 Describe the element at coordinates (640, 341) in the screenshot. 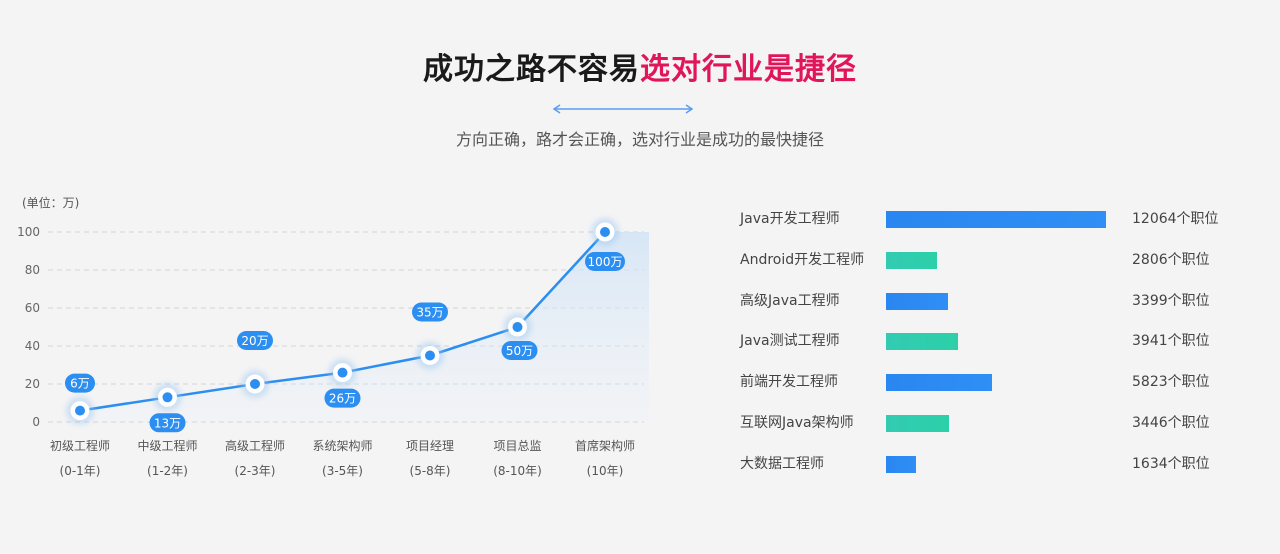

I see `bar-row: Java测试工程师 3941个职位` at that location.